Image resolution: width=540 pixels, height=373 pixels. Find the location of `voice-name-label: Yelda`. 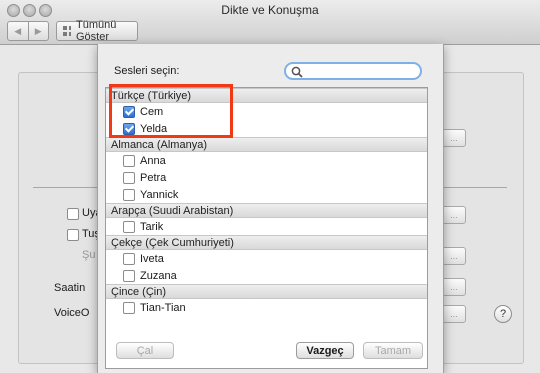

voice-name-label: Yelda is located at coordinates (154, 128).